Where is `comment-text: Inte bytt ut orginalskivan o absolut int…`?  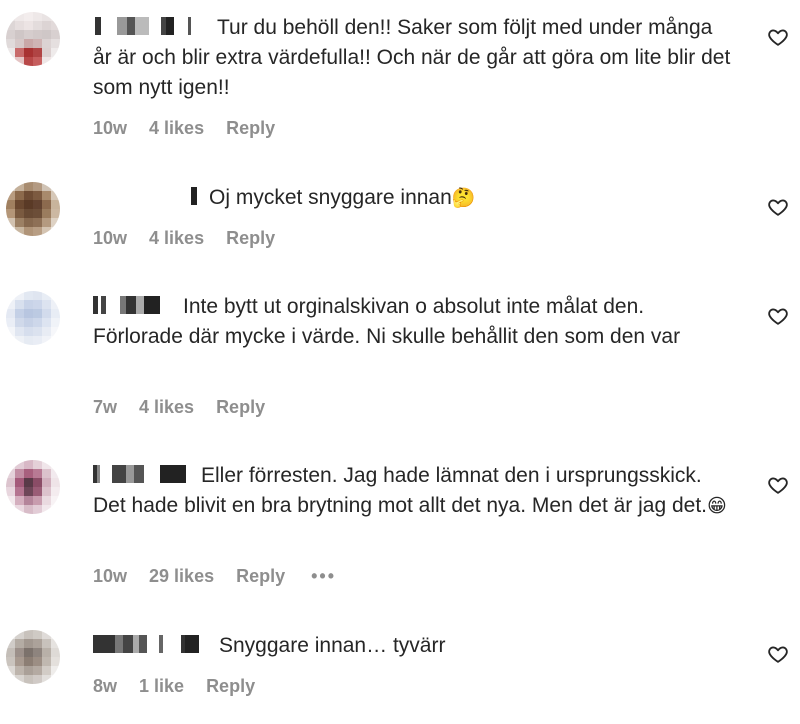 comment-text: Inte bytt ut orginalskivan o absolut int… is located at coordinates (387, 321).